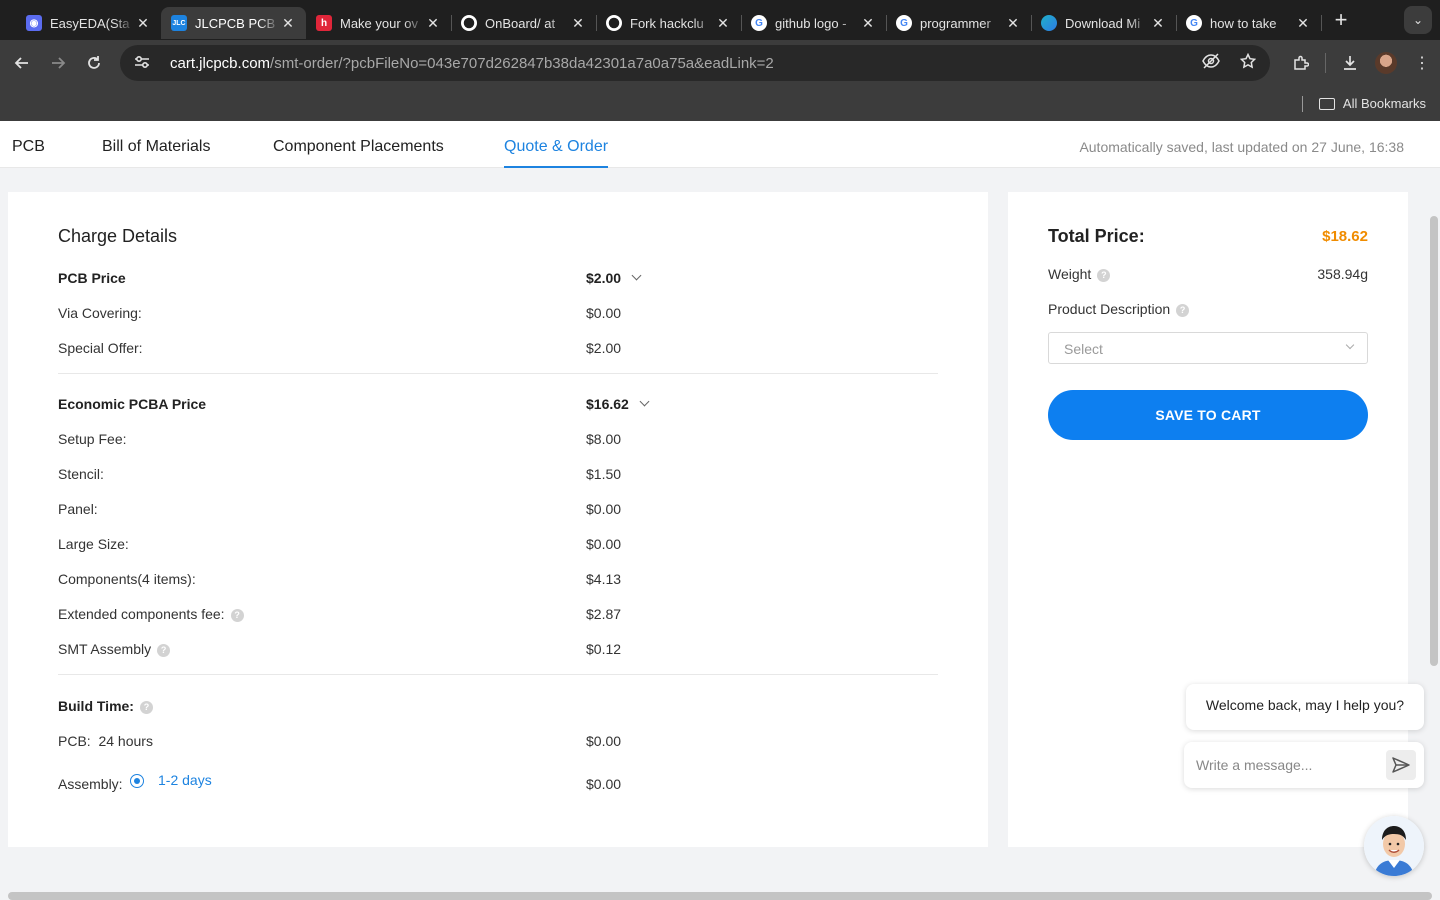  I want to click on row-label: Panel:, so click(78, 509).